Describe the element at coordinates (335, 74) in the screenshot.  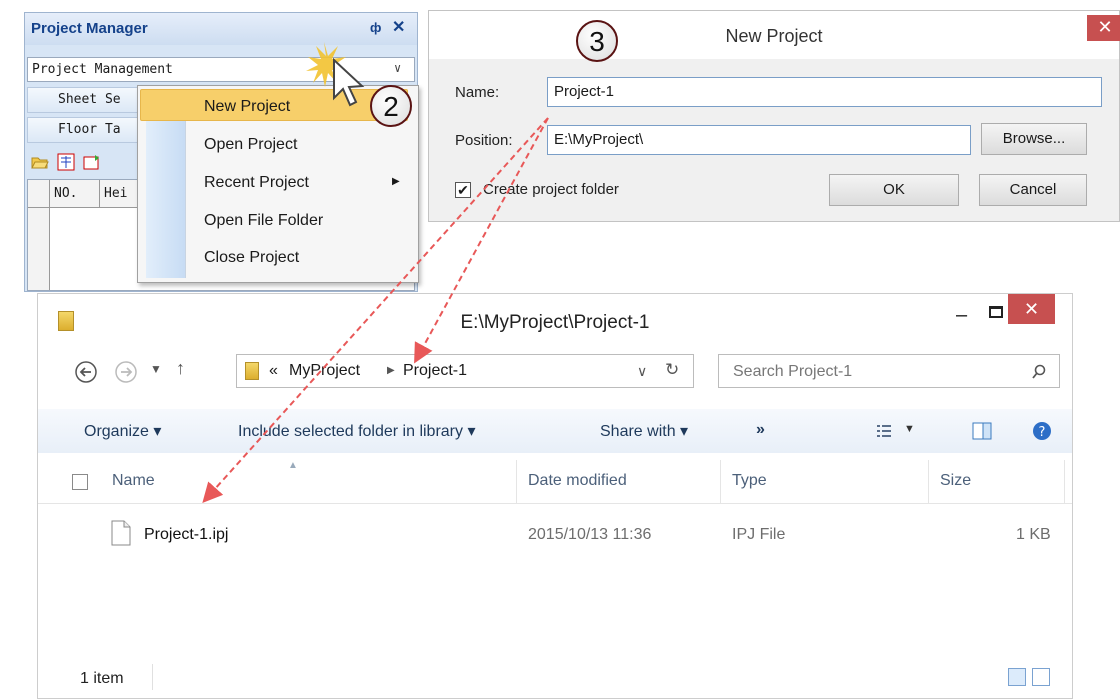
I see `mouse-cursor-icon` at that location.